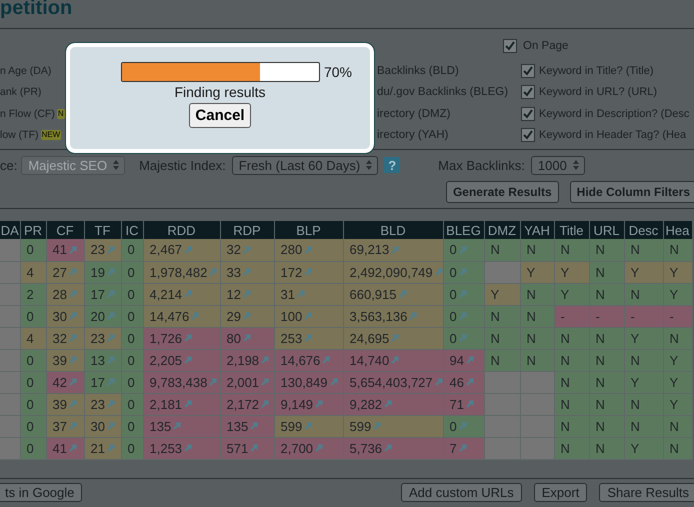 Image resolution: width=694 pixels, height=507 pixels. I want to click on action-button: Share Results, so click(646, 492).